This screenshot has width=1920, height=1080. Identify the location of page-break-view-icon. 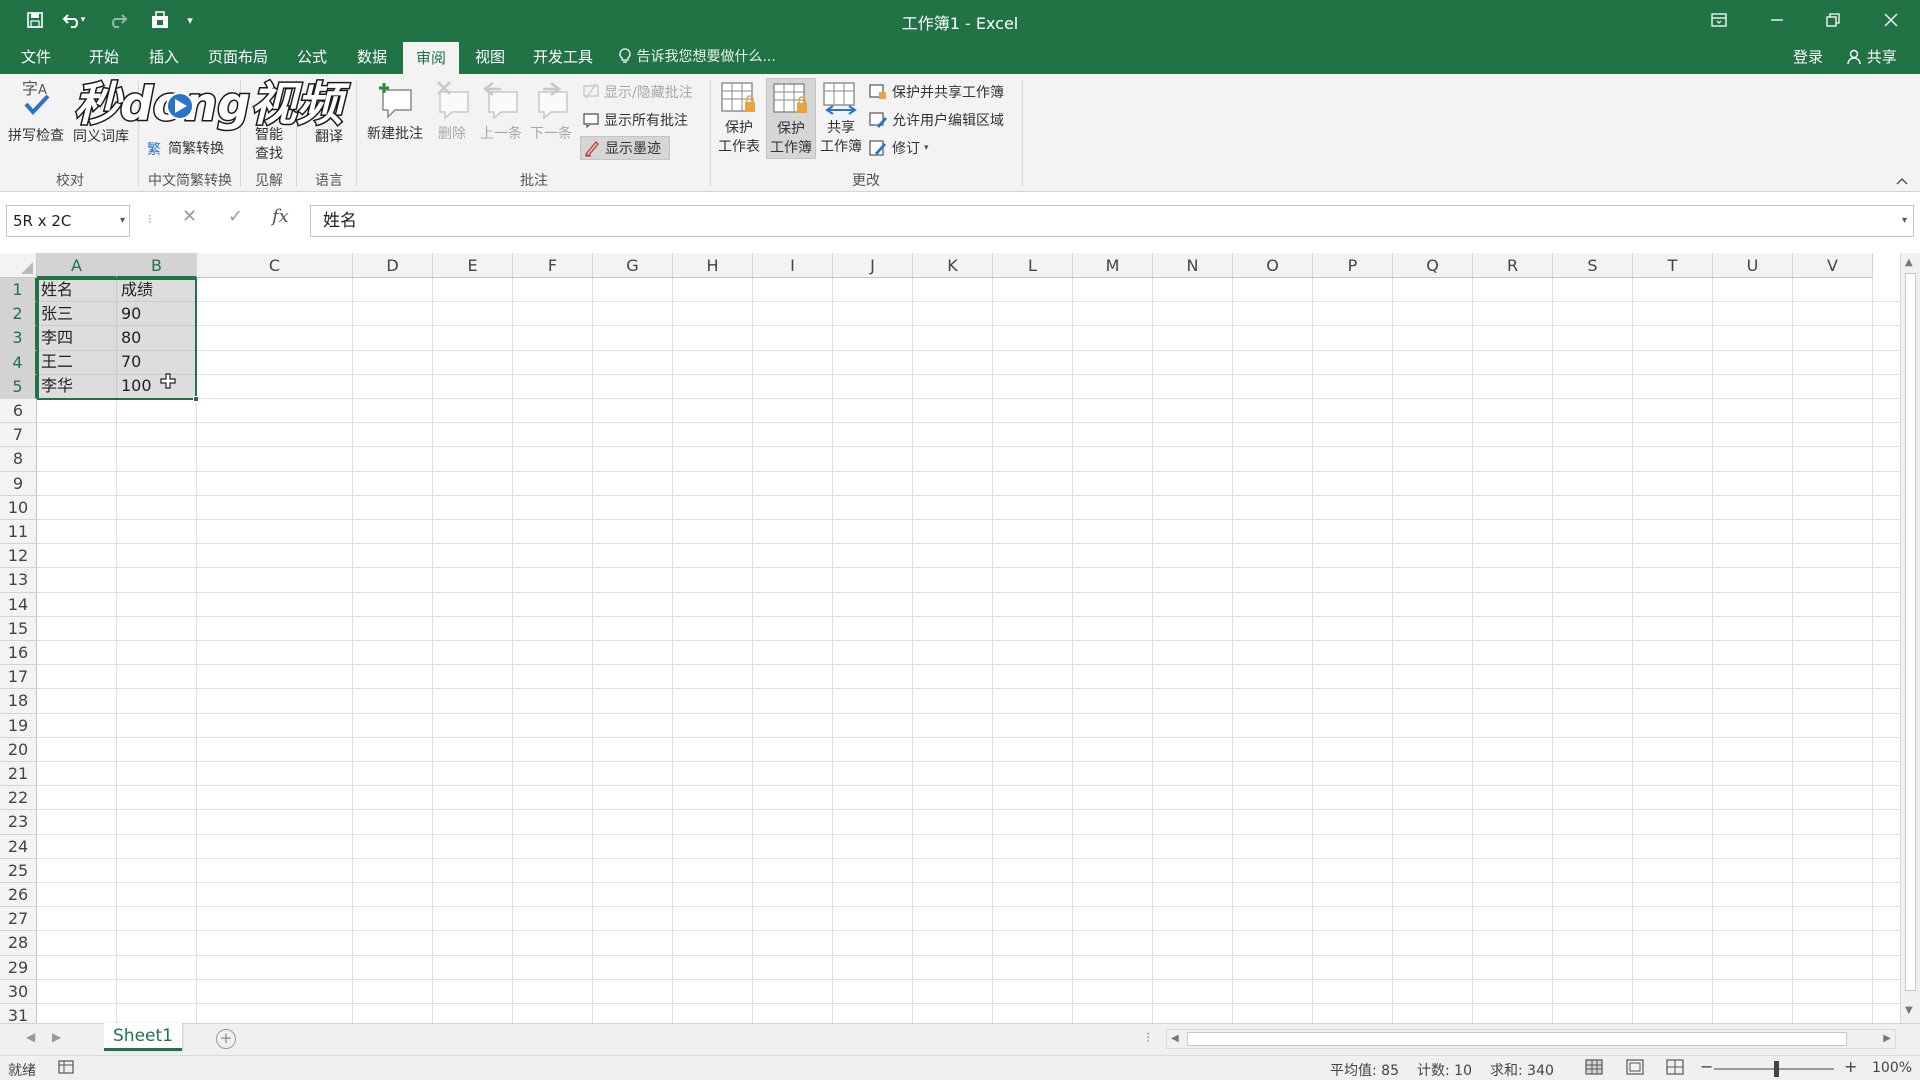
(1675, 1069).